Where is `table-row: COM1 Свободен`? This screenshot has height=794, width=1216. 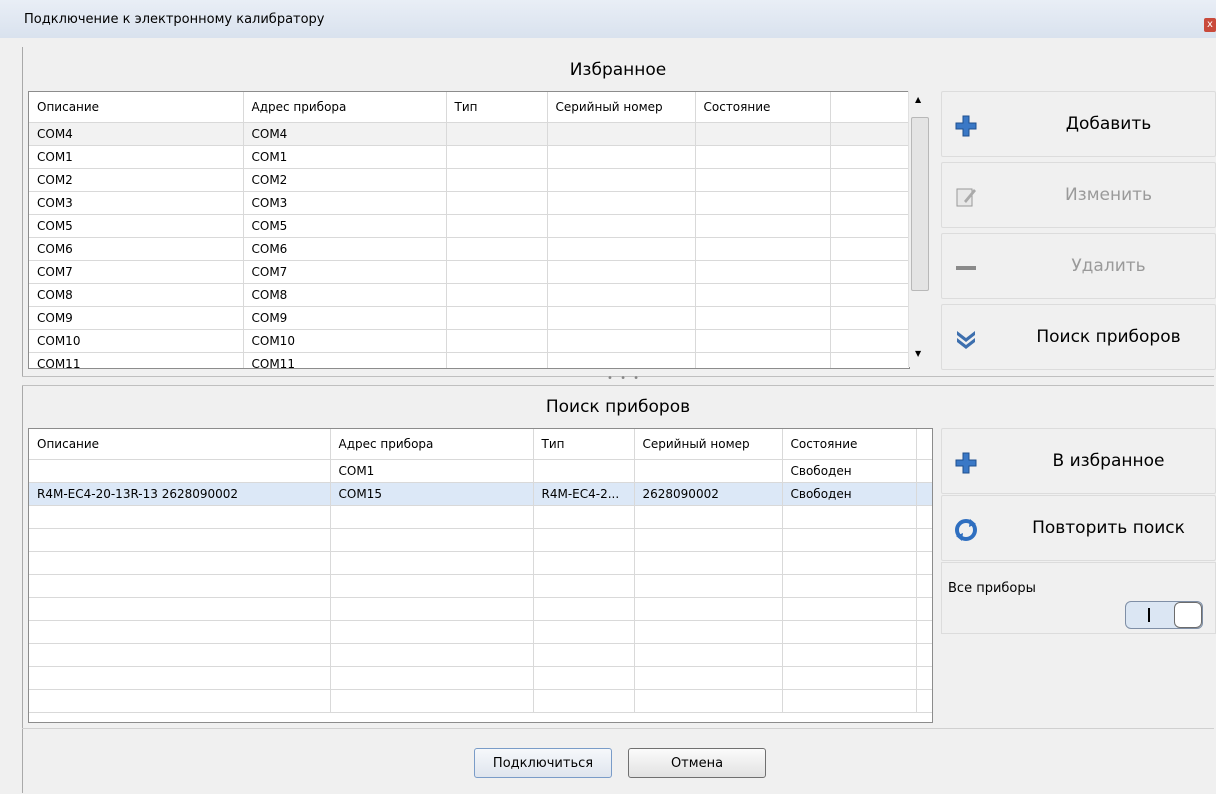
table-row: COM1 Свободен is located at coordinates (480, 471).